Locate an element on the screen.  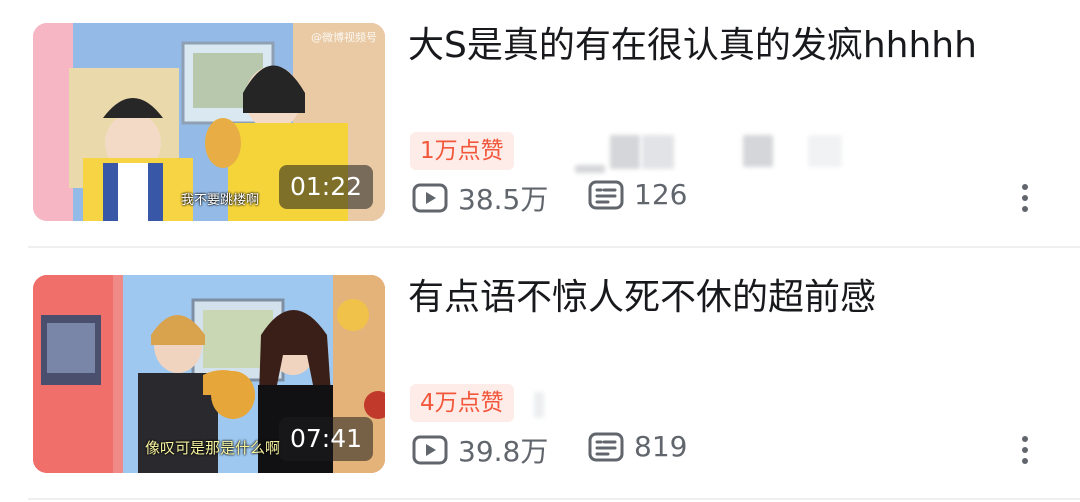
view-count-text: 38.5万 is located at coordinates (503, 199).